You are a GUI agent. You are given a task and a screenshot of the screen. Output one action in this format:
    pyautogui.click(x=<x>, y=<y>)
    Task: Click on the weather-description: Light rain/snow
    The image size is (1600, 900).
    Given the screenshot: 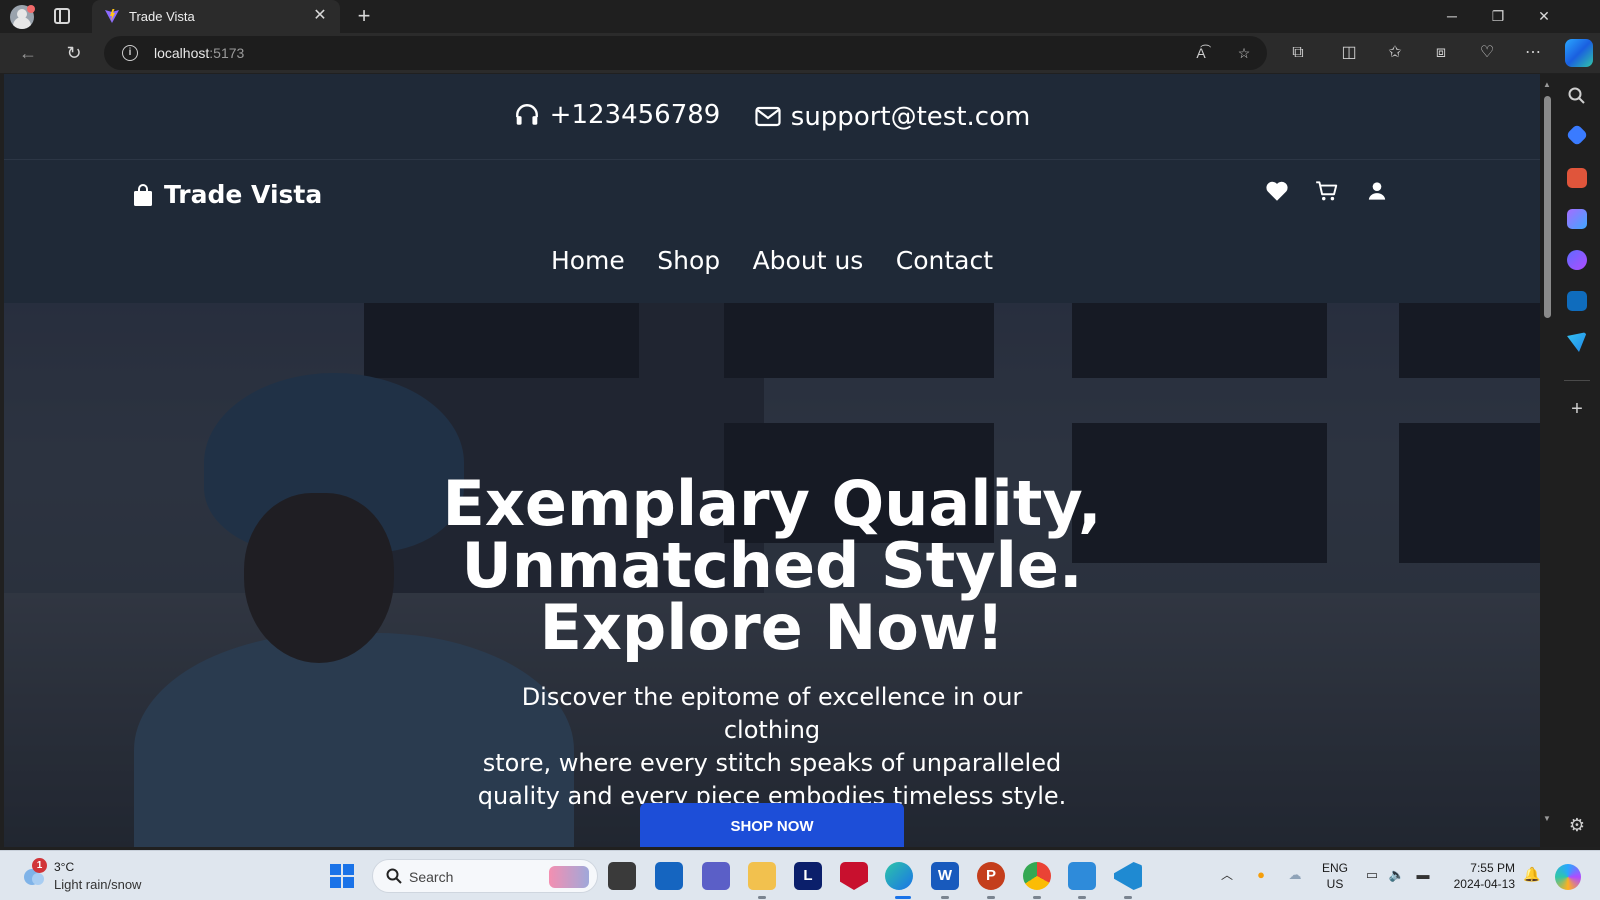 What is the action you would take?
    pyautogui.click(x=97, y=884)
    